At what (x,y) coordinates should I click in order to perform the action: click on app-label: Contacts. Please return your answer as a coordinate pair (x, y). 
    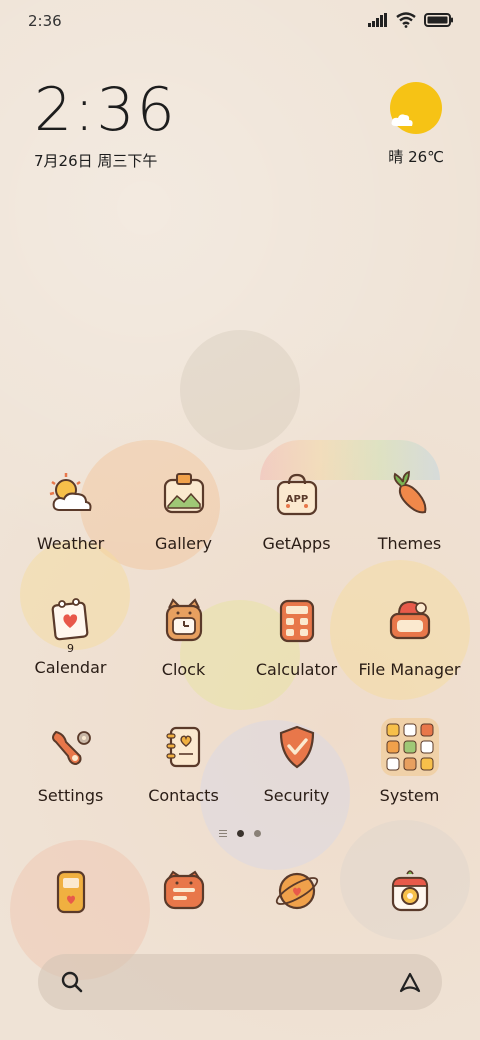
    Looking at the image, I should click on (183, 795).